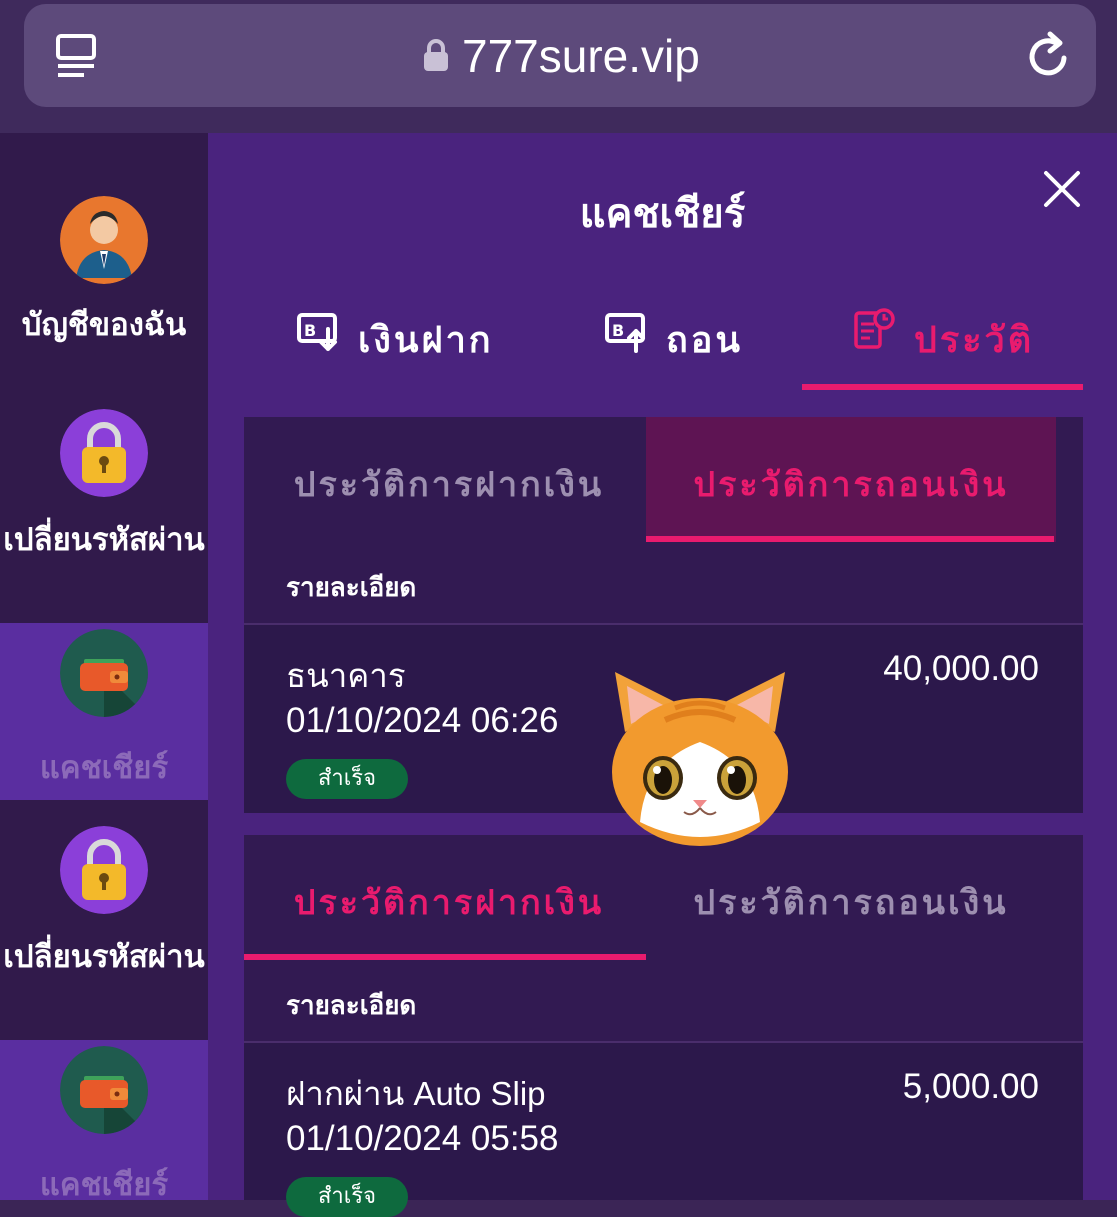  I want to click on deposit-icon: B, so click(317, 332).